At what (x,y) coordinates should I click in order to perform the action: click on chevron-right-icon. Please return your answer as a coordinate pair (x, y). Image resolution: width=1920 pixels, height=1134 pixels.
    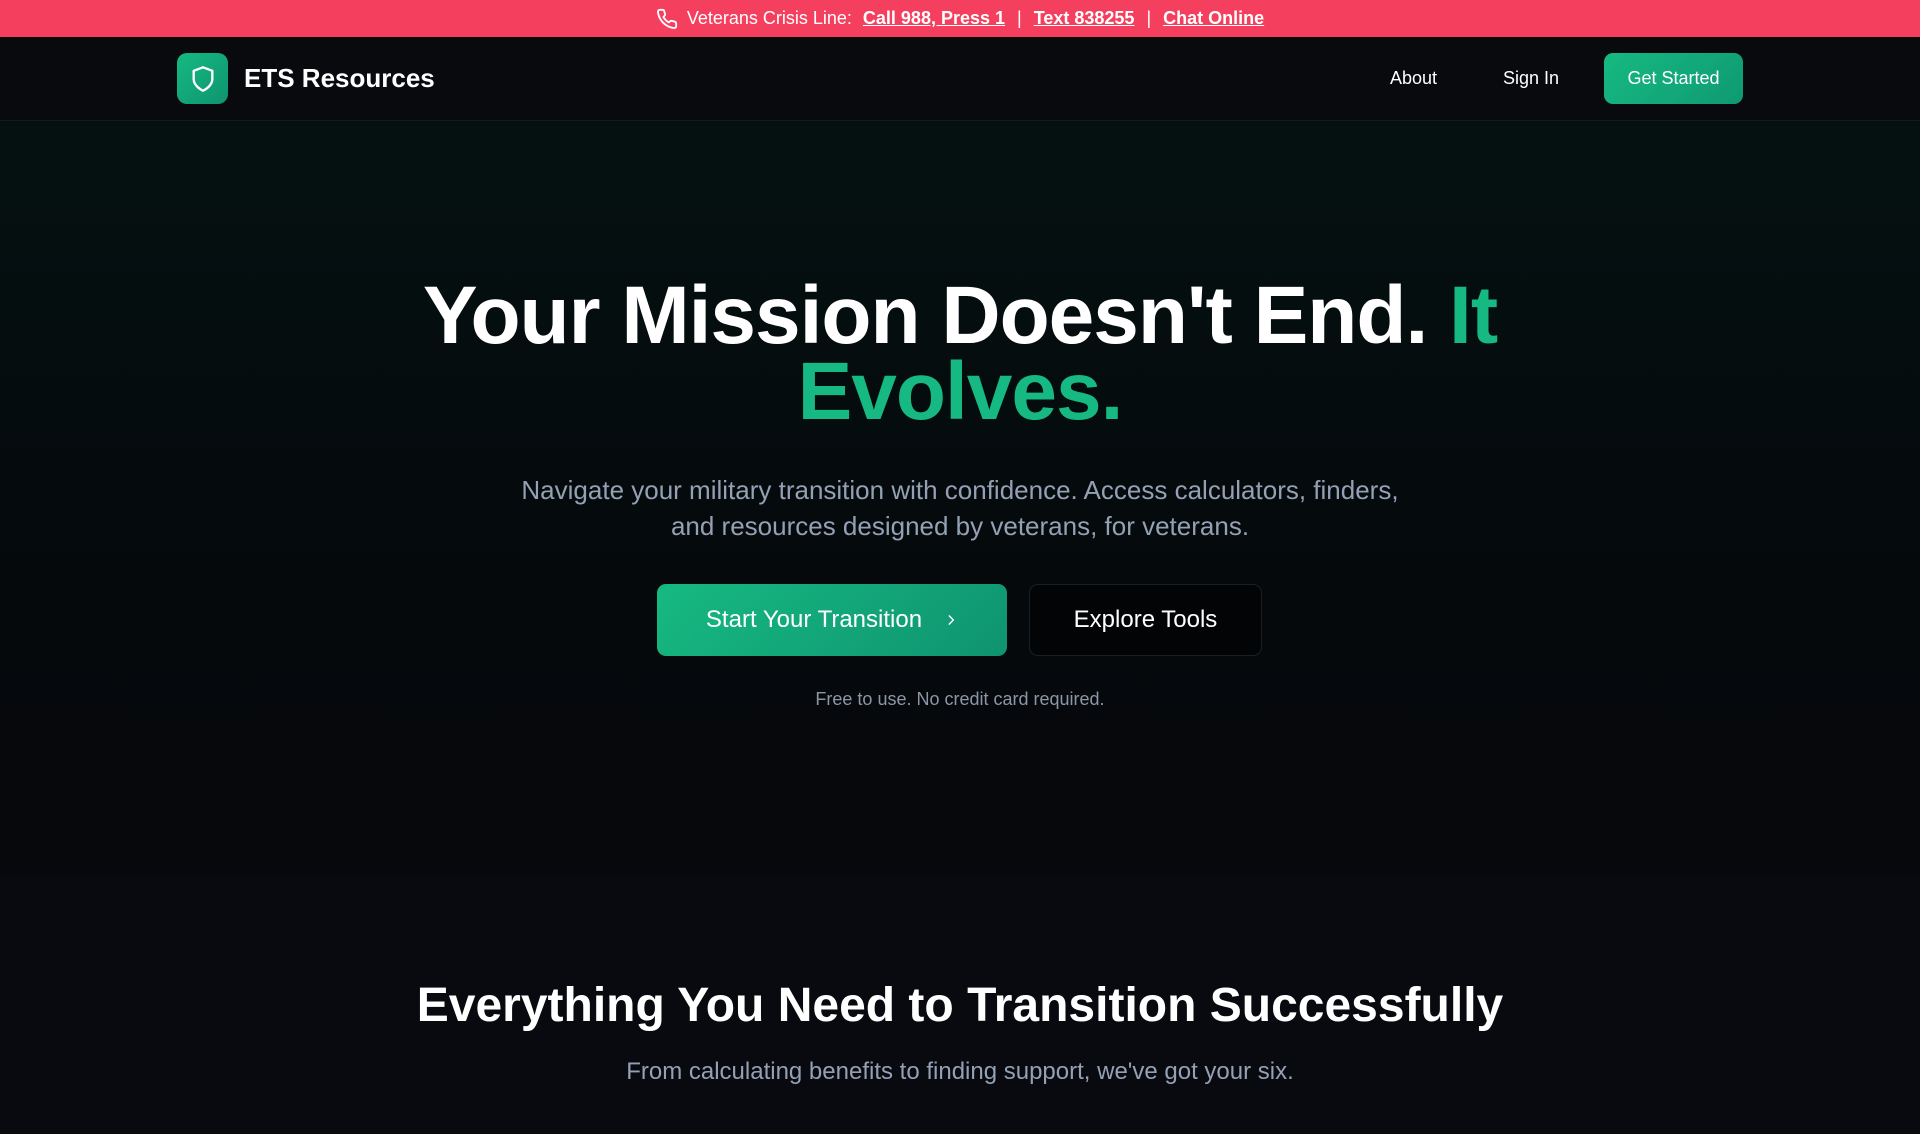
    Looking at the image, I should click on (951, 620).